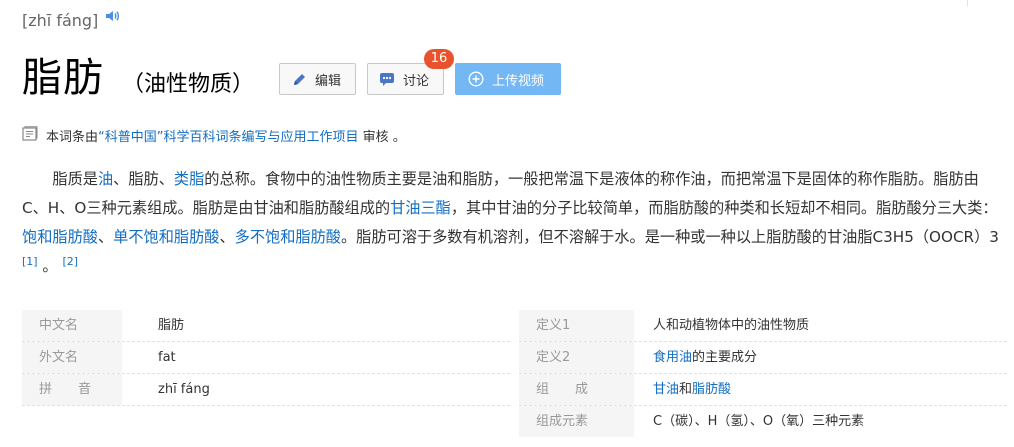 This screenshot has height=447, width=1014. Describe the element at coordinates (50, 266) in the screenshot. I see `summary-text: 。` at that location.